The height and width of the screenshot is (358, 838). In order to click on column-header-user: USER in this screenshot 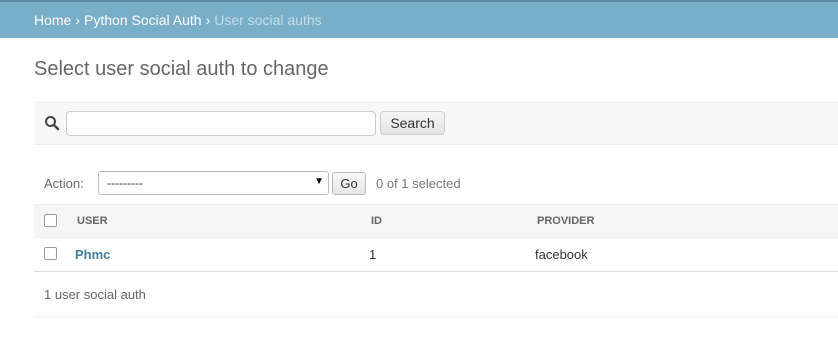, I will do `click(92, 221)`.